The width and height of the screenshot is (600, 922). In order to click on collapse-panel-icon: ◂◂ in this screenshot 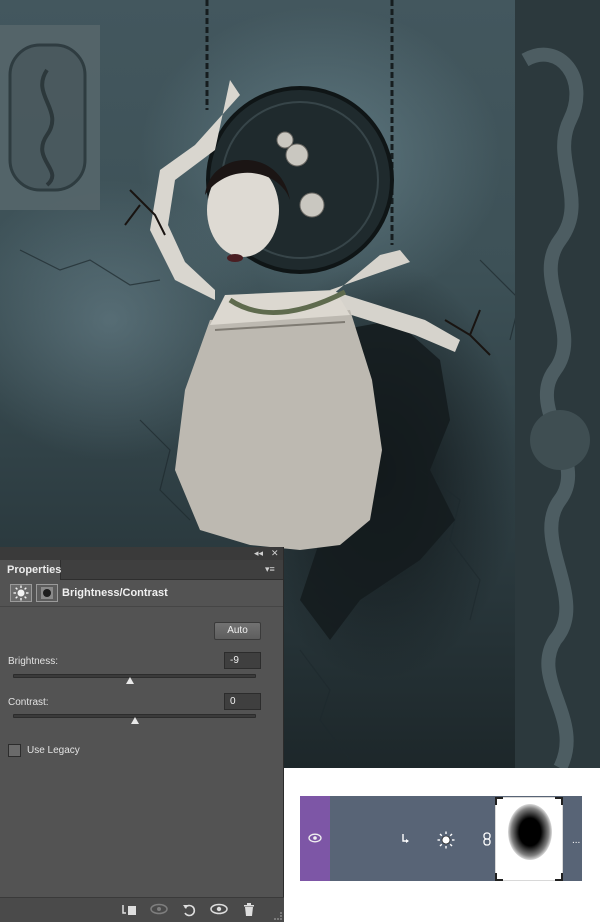, I will do `click(258, 553)`.